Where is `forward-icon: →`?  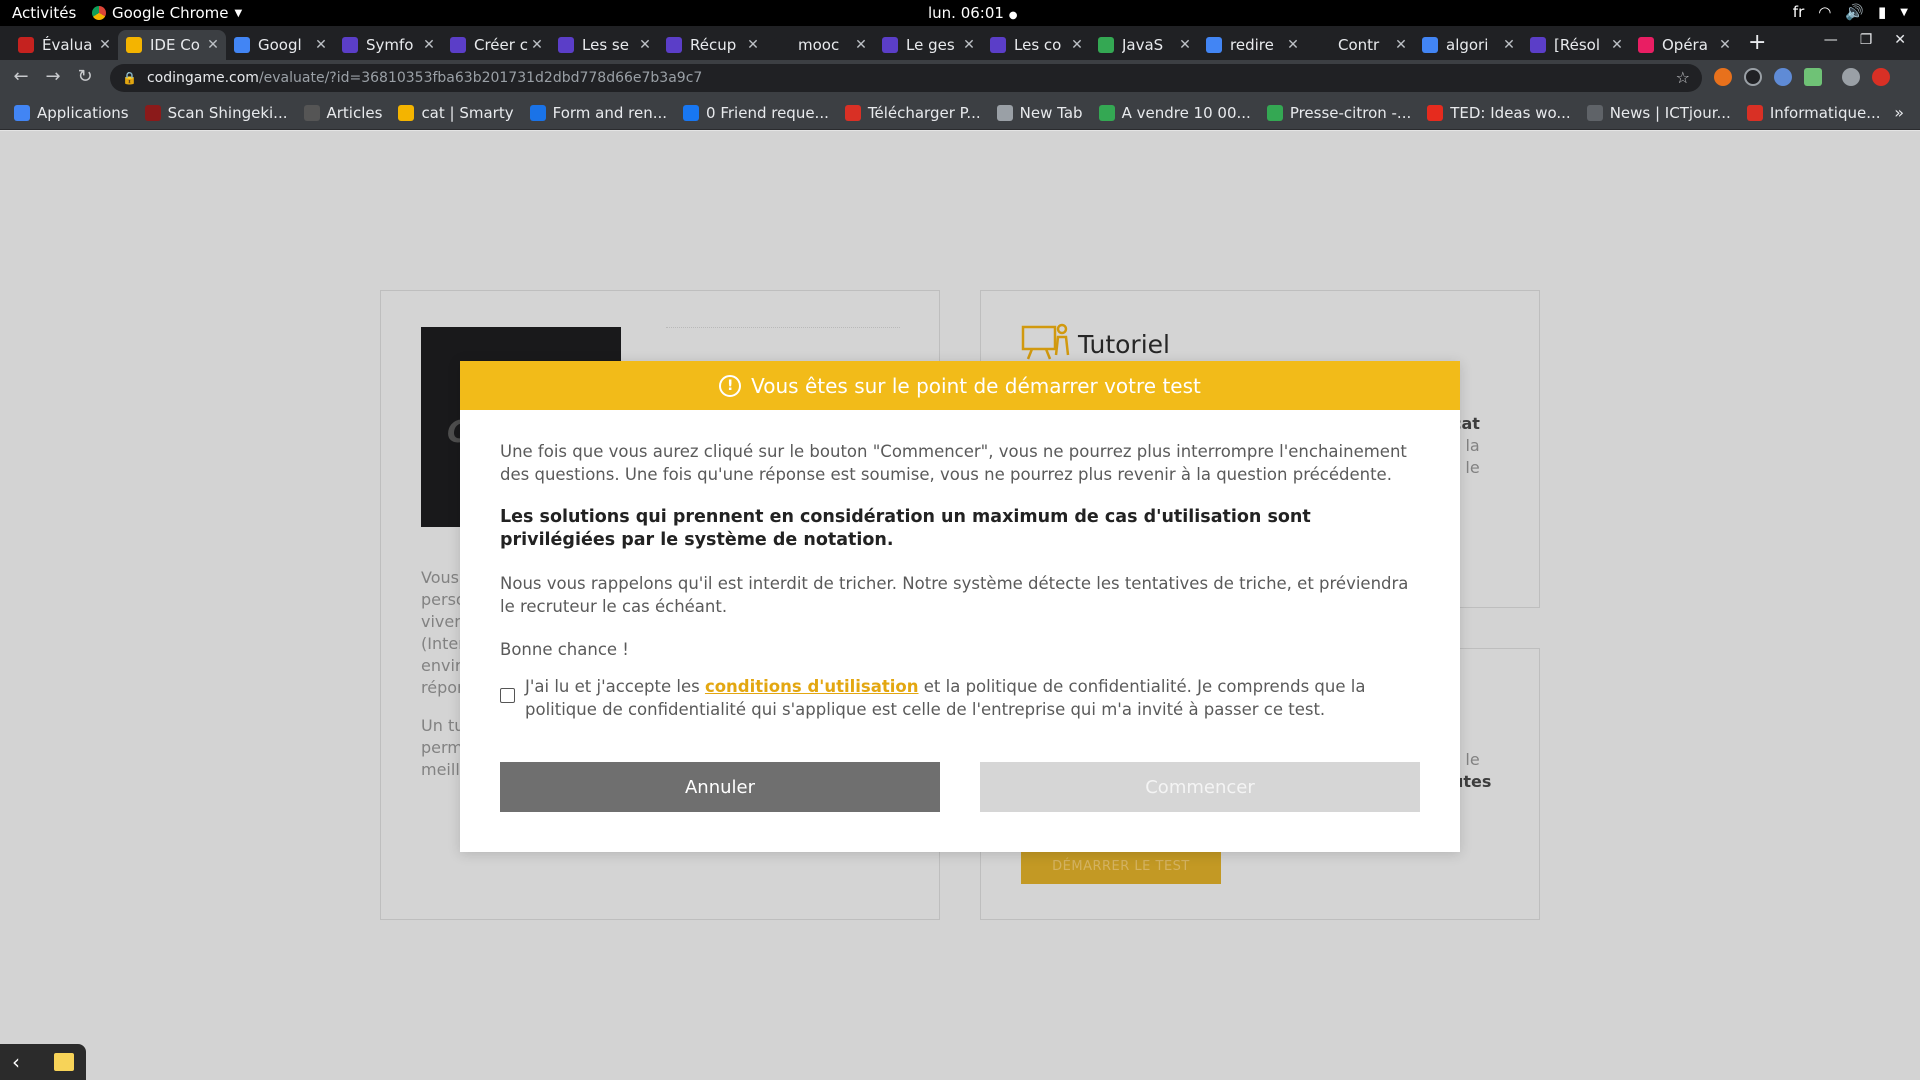
forward-icon: → is located at coordinates (53, 76).